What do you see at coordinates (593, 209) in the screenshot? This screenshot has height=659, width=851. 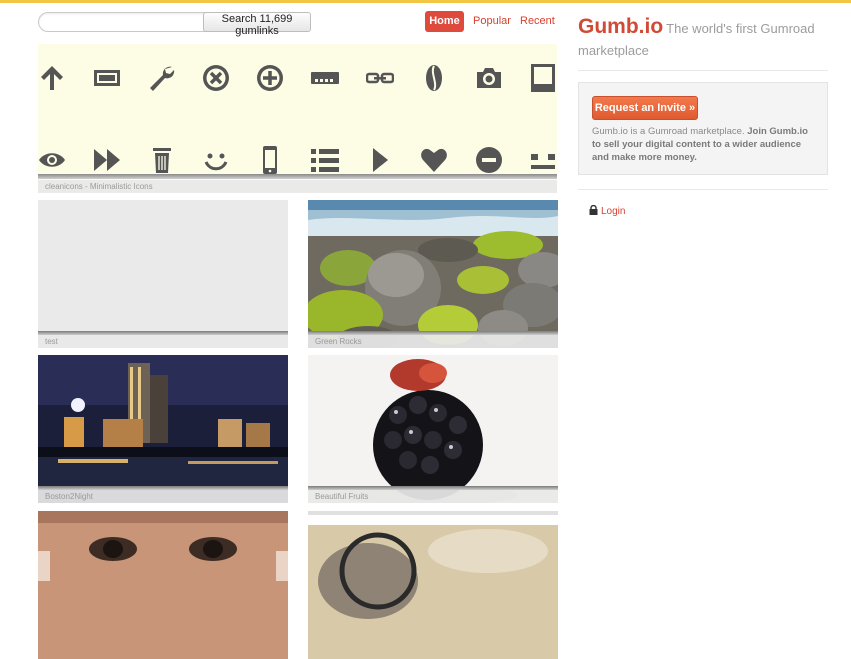 I see `lock-icon` at bounding box center [593, 209].